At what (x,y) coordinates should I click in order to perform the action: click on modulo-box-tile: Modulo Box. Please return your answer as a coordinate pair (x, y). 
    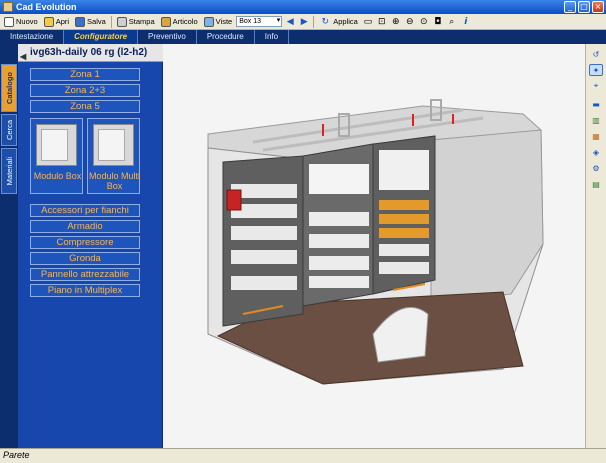
    Looking at the image, I should click on (56, 156).